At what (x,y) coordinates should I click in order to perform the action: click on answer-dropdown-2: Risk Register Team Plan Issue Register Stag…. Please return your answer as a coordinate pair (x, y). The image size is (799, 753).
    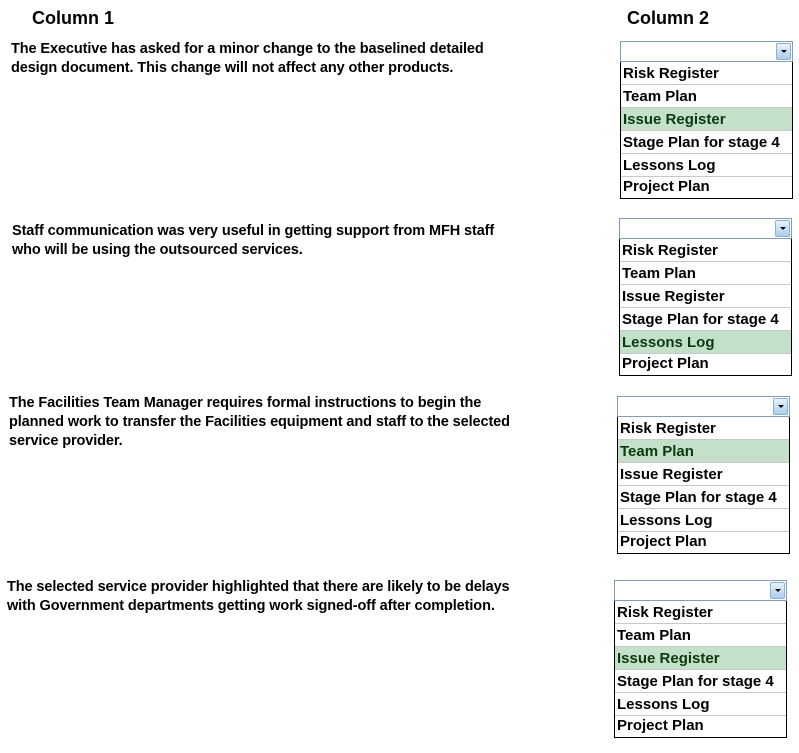
    Looking at the image, I should click on (705, 297).